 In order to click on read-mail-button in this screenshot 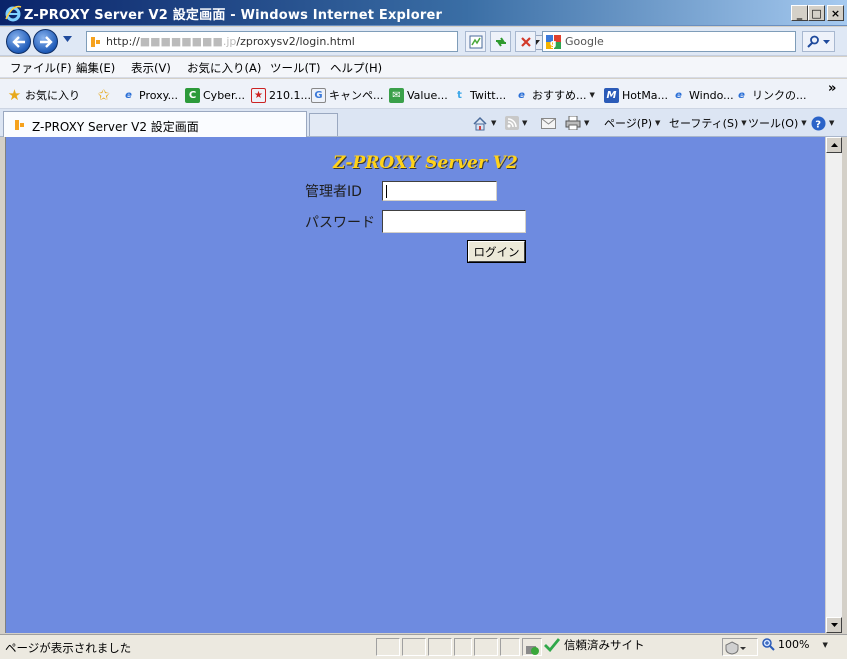, I will do `click(548, 123)`.